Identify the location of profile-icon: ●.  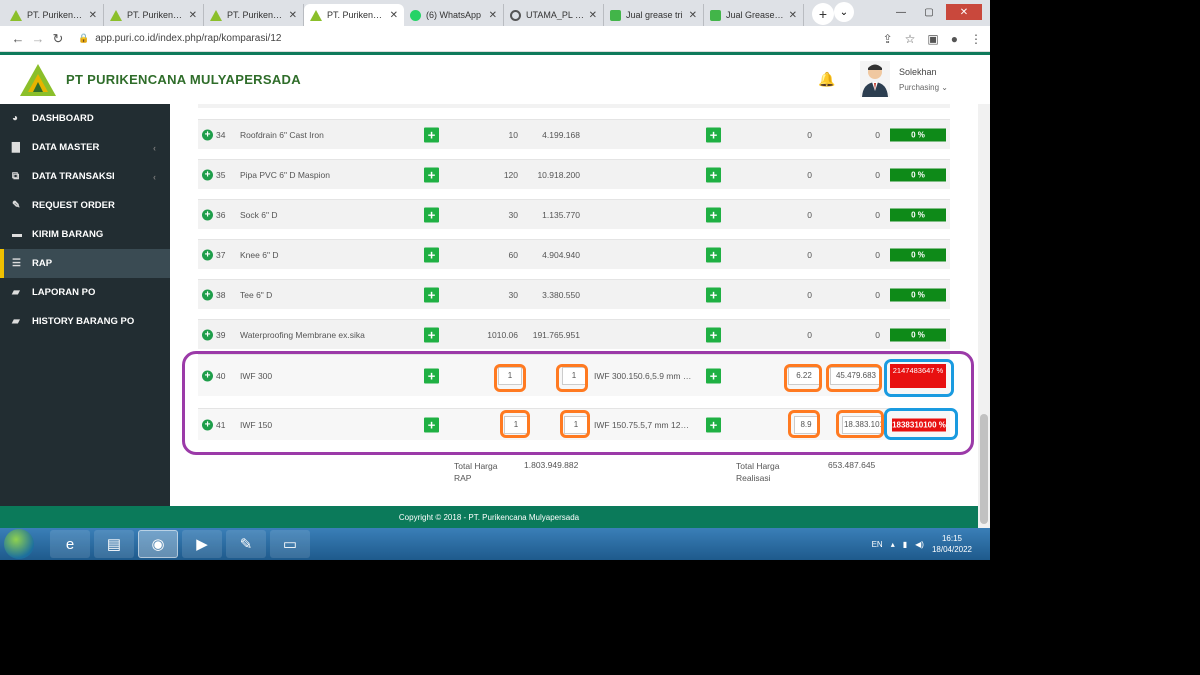
(954, 39).